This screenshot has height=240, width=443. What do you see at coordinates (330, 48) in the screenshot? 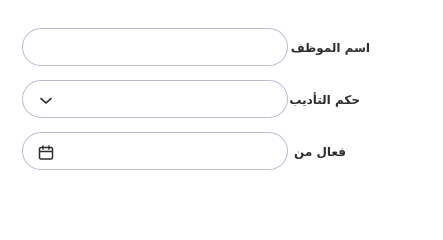
I see `employee-name-label: اسم الموظف` at bounding box center [330, 48].